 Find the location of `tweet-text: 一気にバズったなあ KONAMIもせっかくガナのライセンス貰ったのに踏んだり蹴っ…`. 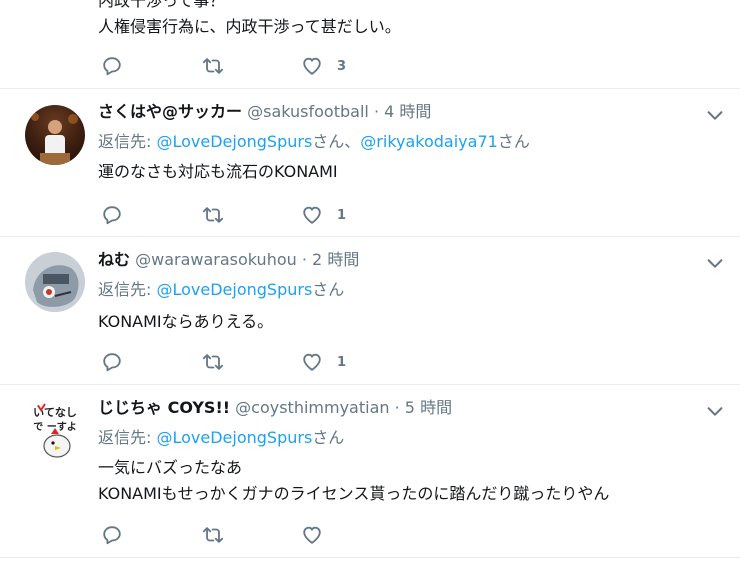

tweet-text: 一気にバズったなあ KONAMIもせっかくガナのライセンス貰ったのに踏んだり蹴っ… is located at coordinates (353, 481).